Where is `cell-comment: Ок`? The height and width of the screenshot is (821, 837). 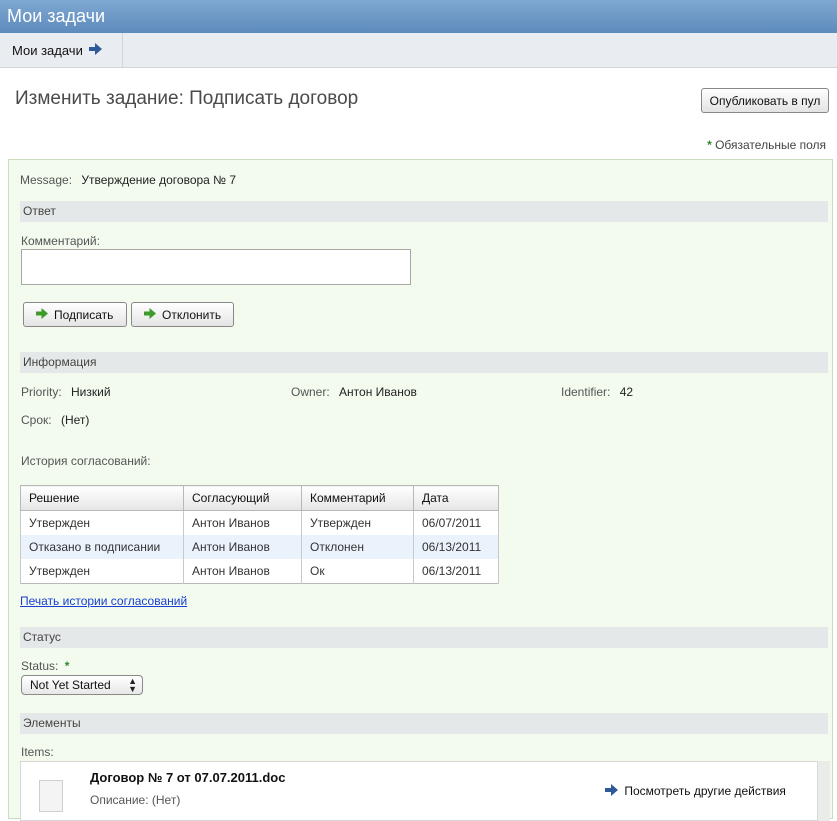
cell-comment: Ок is located at coordinates (357, 571).